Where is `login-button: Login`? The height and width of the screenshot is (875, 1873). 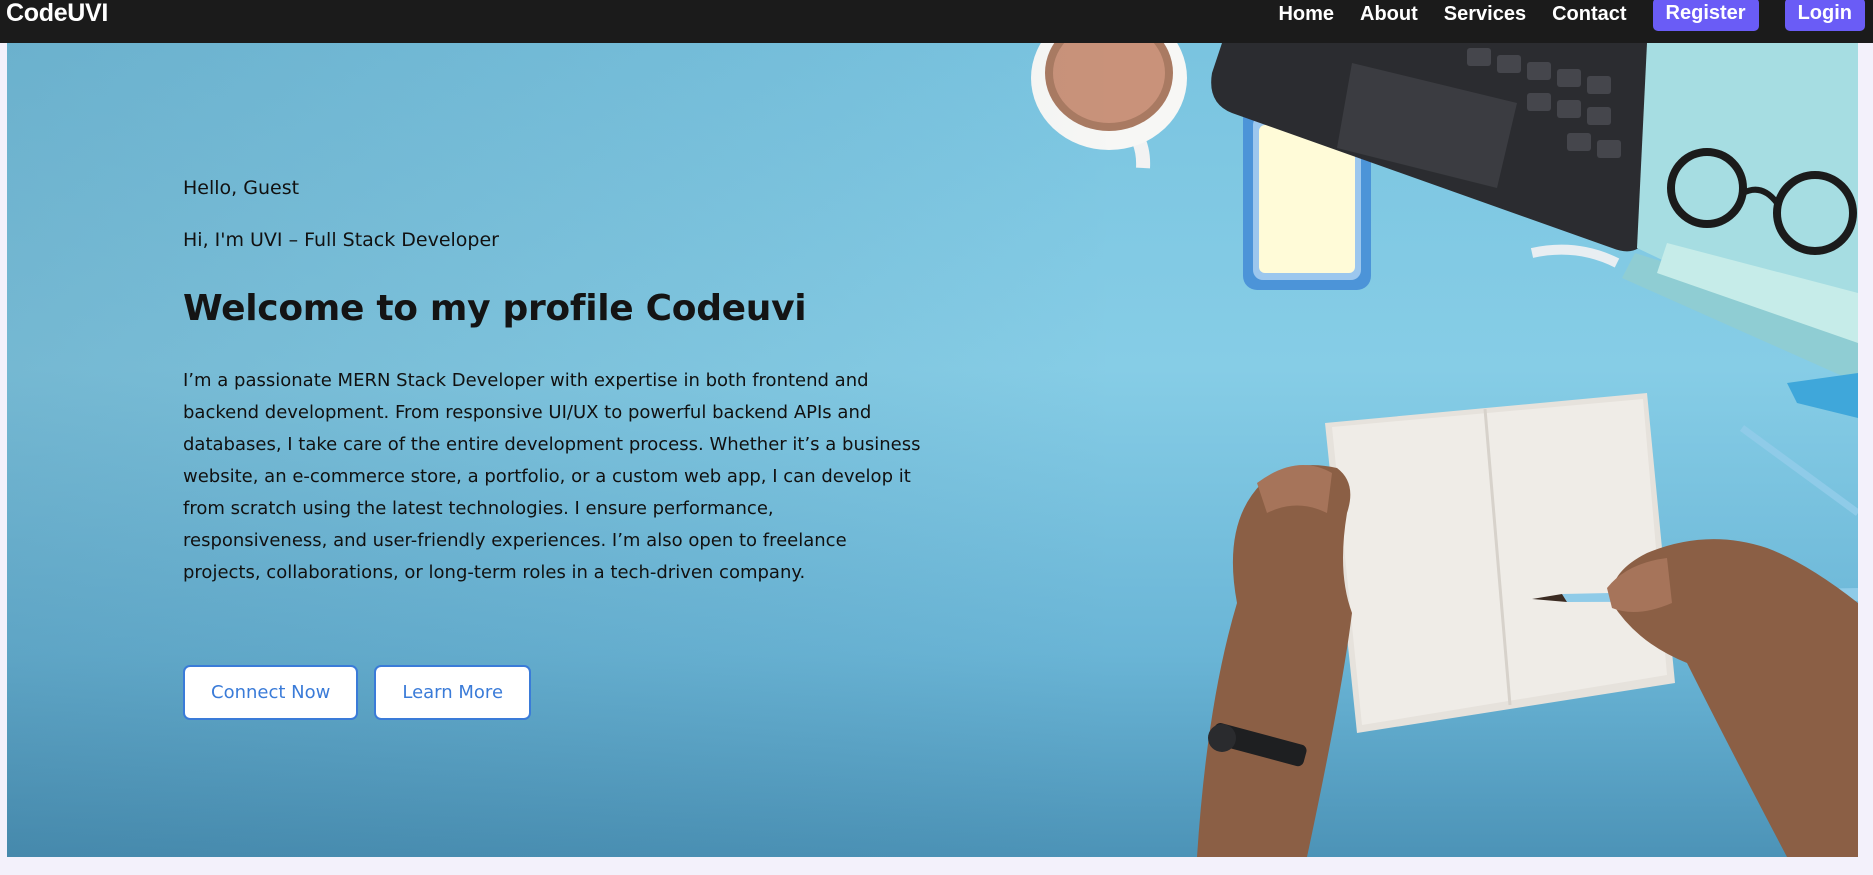
login-button: Login is located at coordinates (1824, 15).